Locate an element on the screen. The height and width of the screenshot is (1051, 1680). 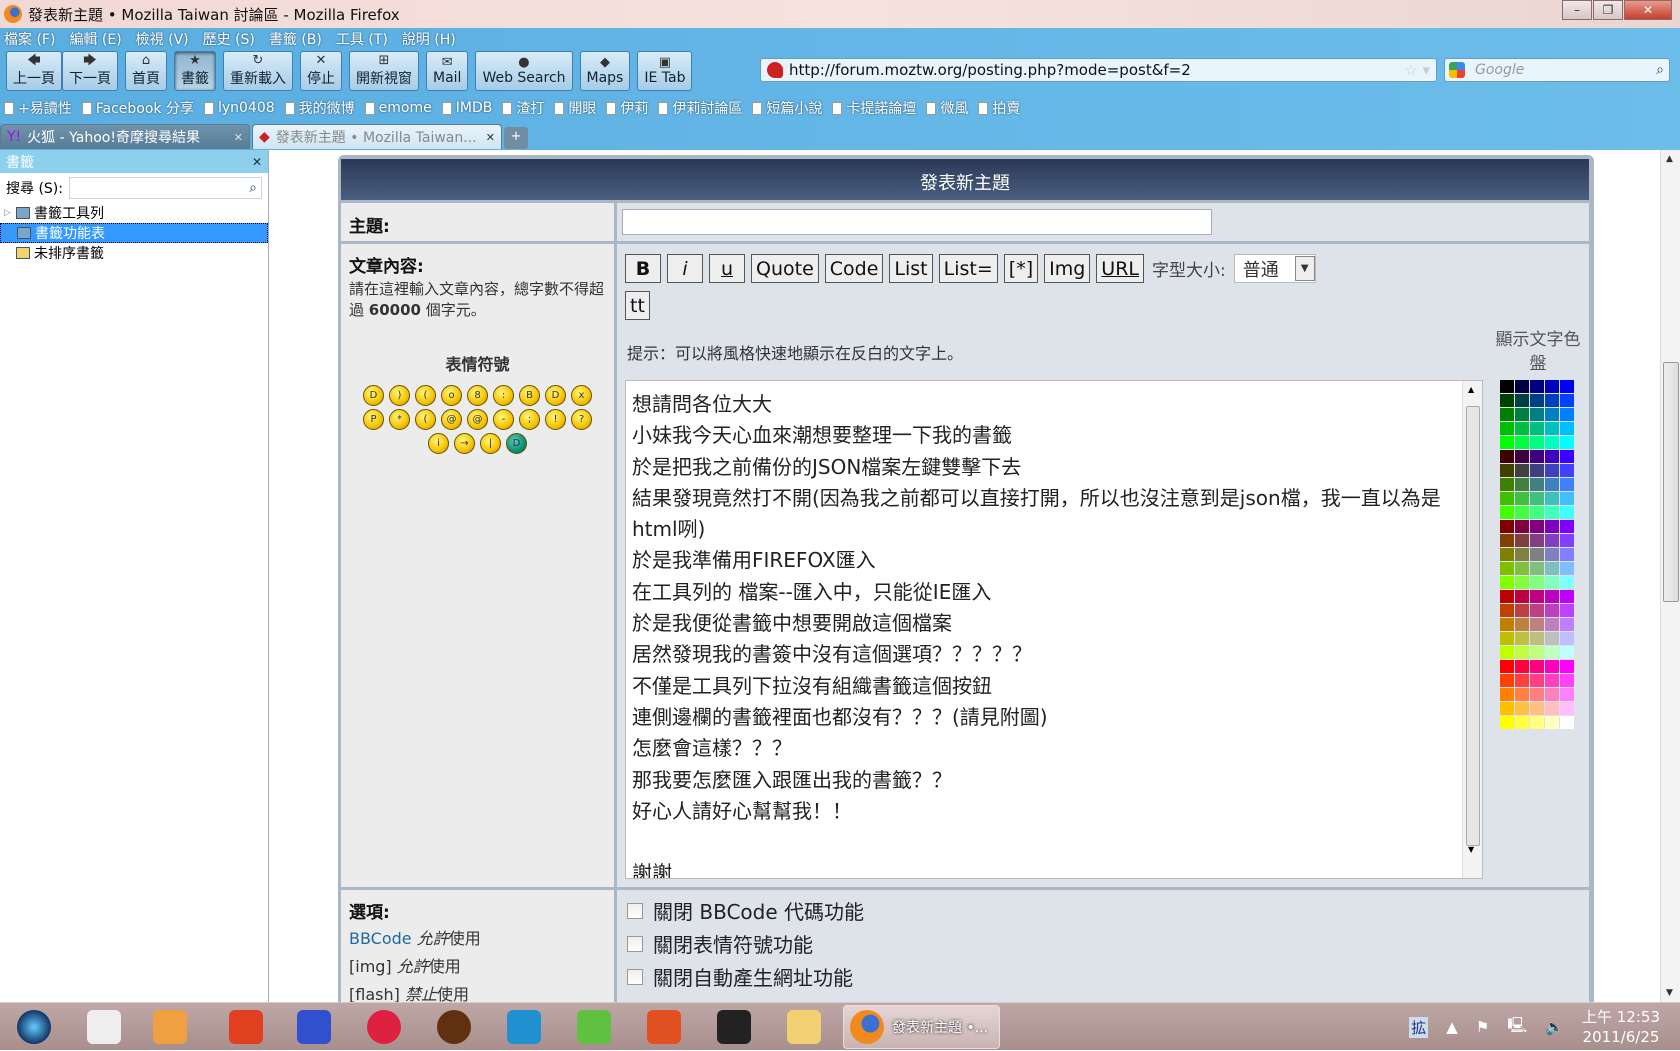
disable-magic-url-checkbox: 關閉自動產生網址功能 is located at coordinates (1103, 976).